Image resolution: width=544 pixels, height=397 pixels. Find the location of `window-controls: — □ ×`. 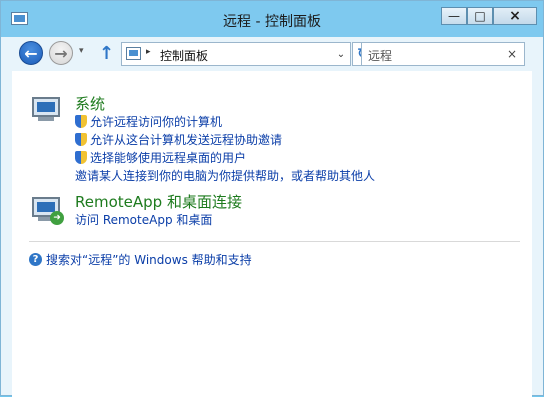

window-controls: — □ × is located at coordinates (489, 17).